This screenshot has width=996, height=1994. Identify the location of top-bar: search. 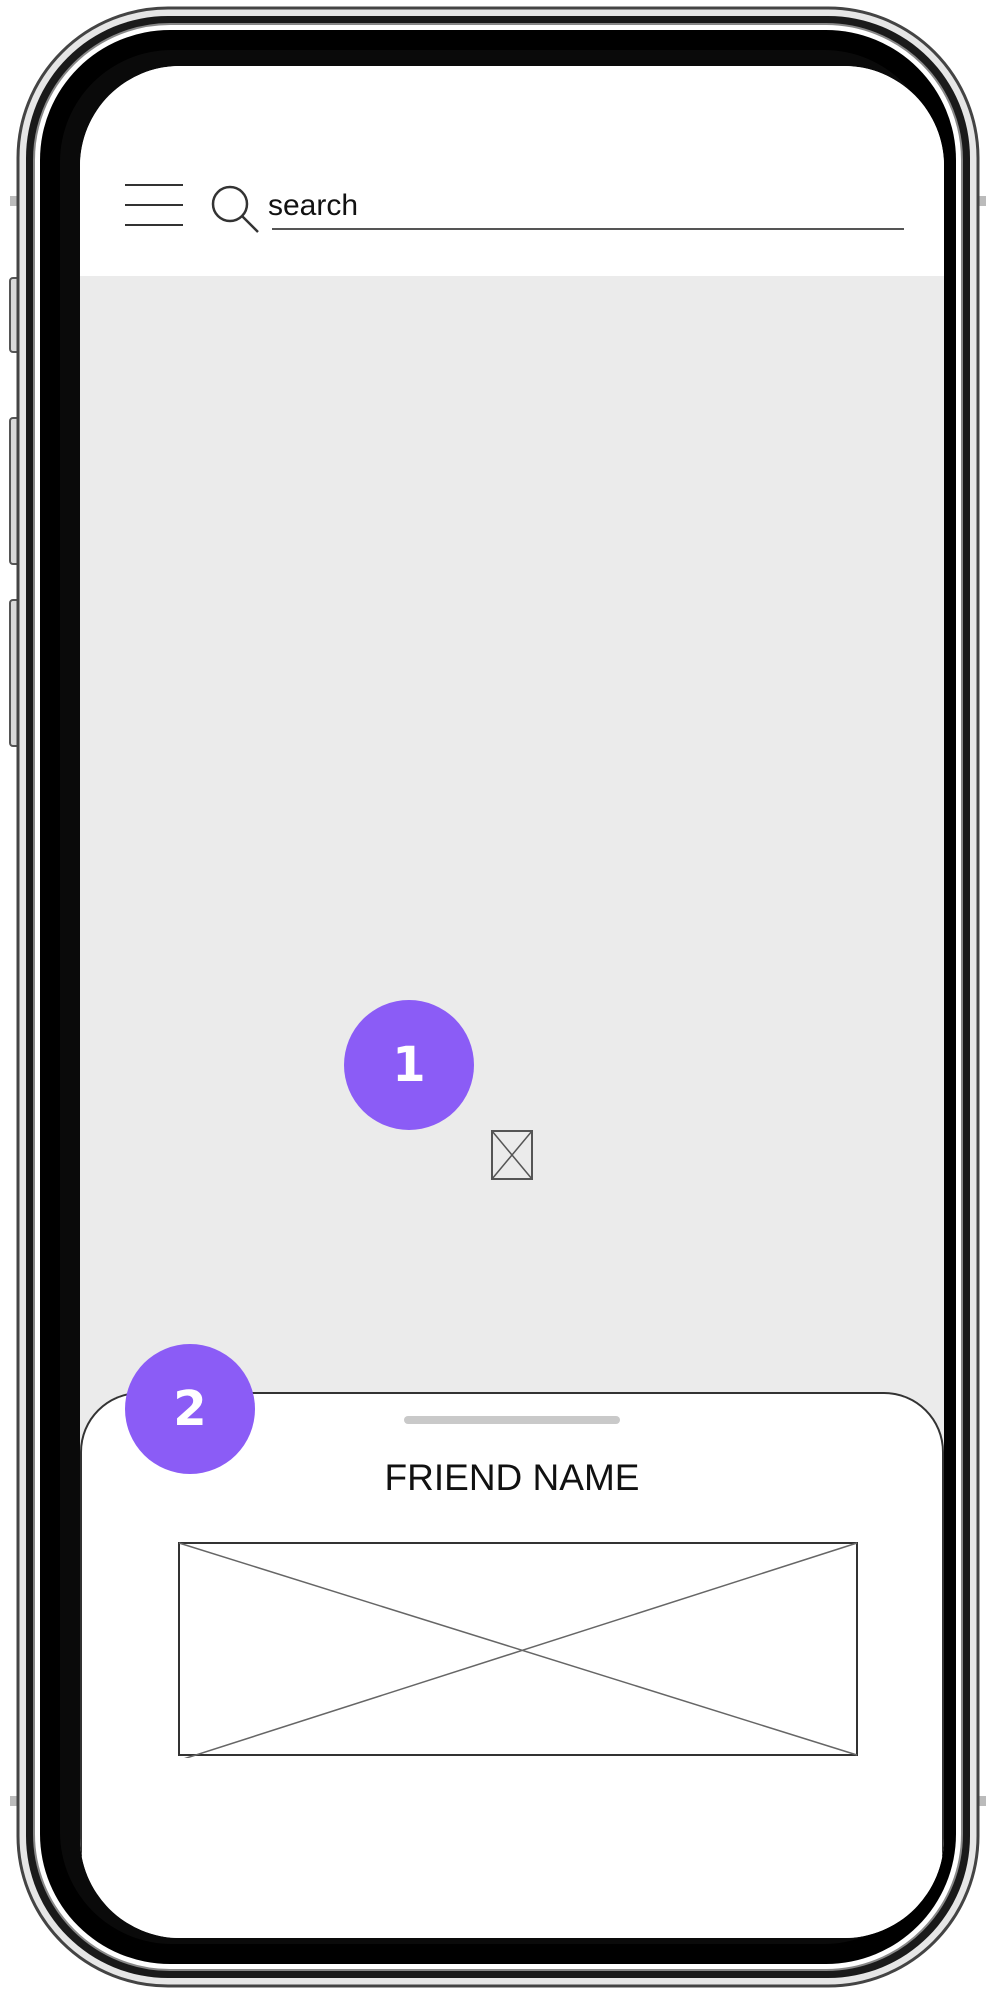
(512, 171).